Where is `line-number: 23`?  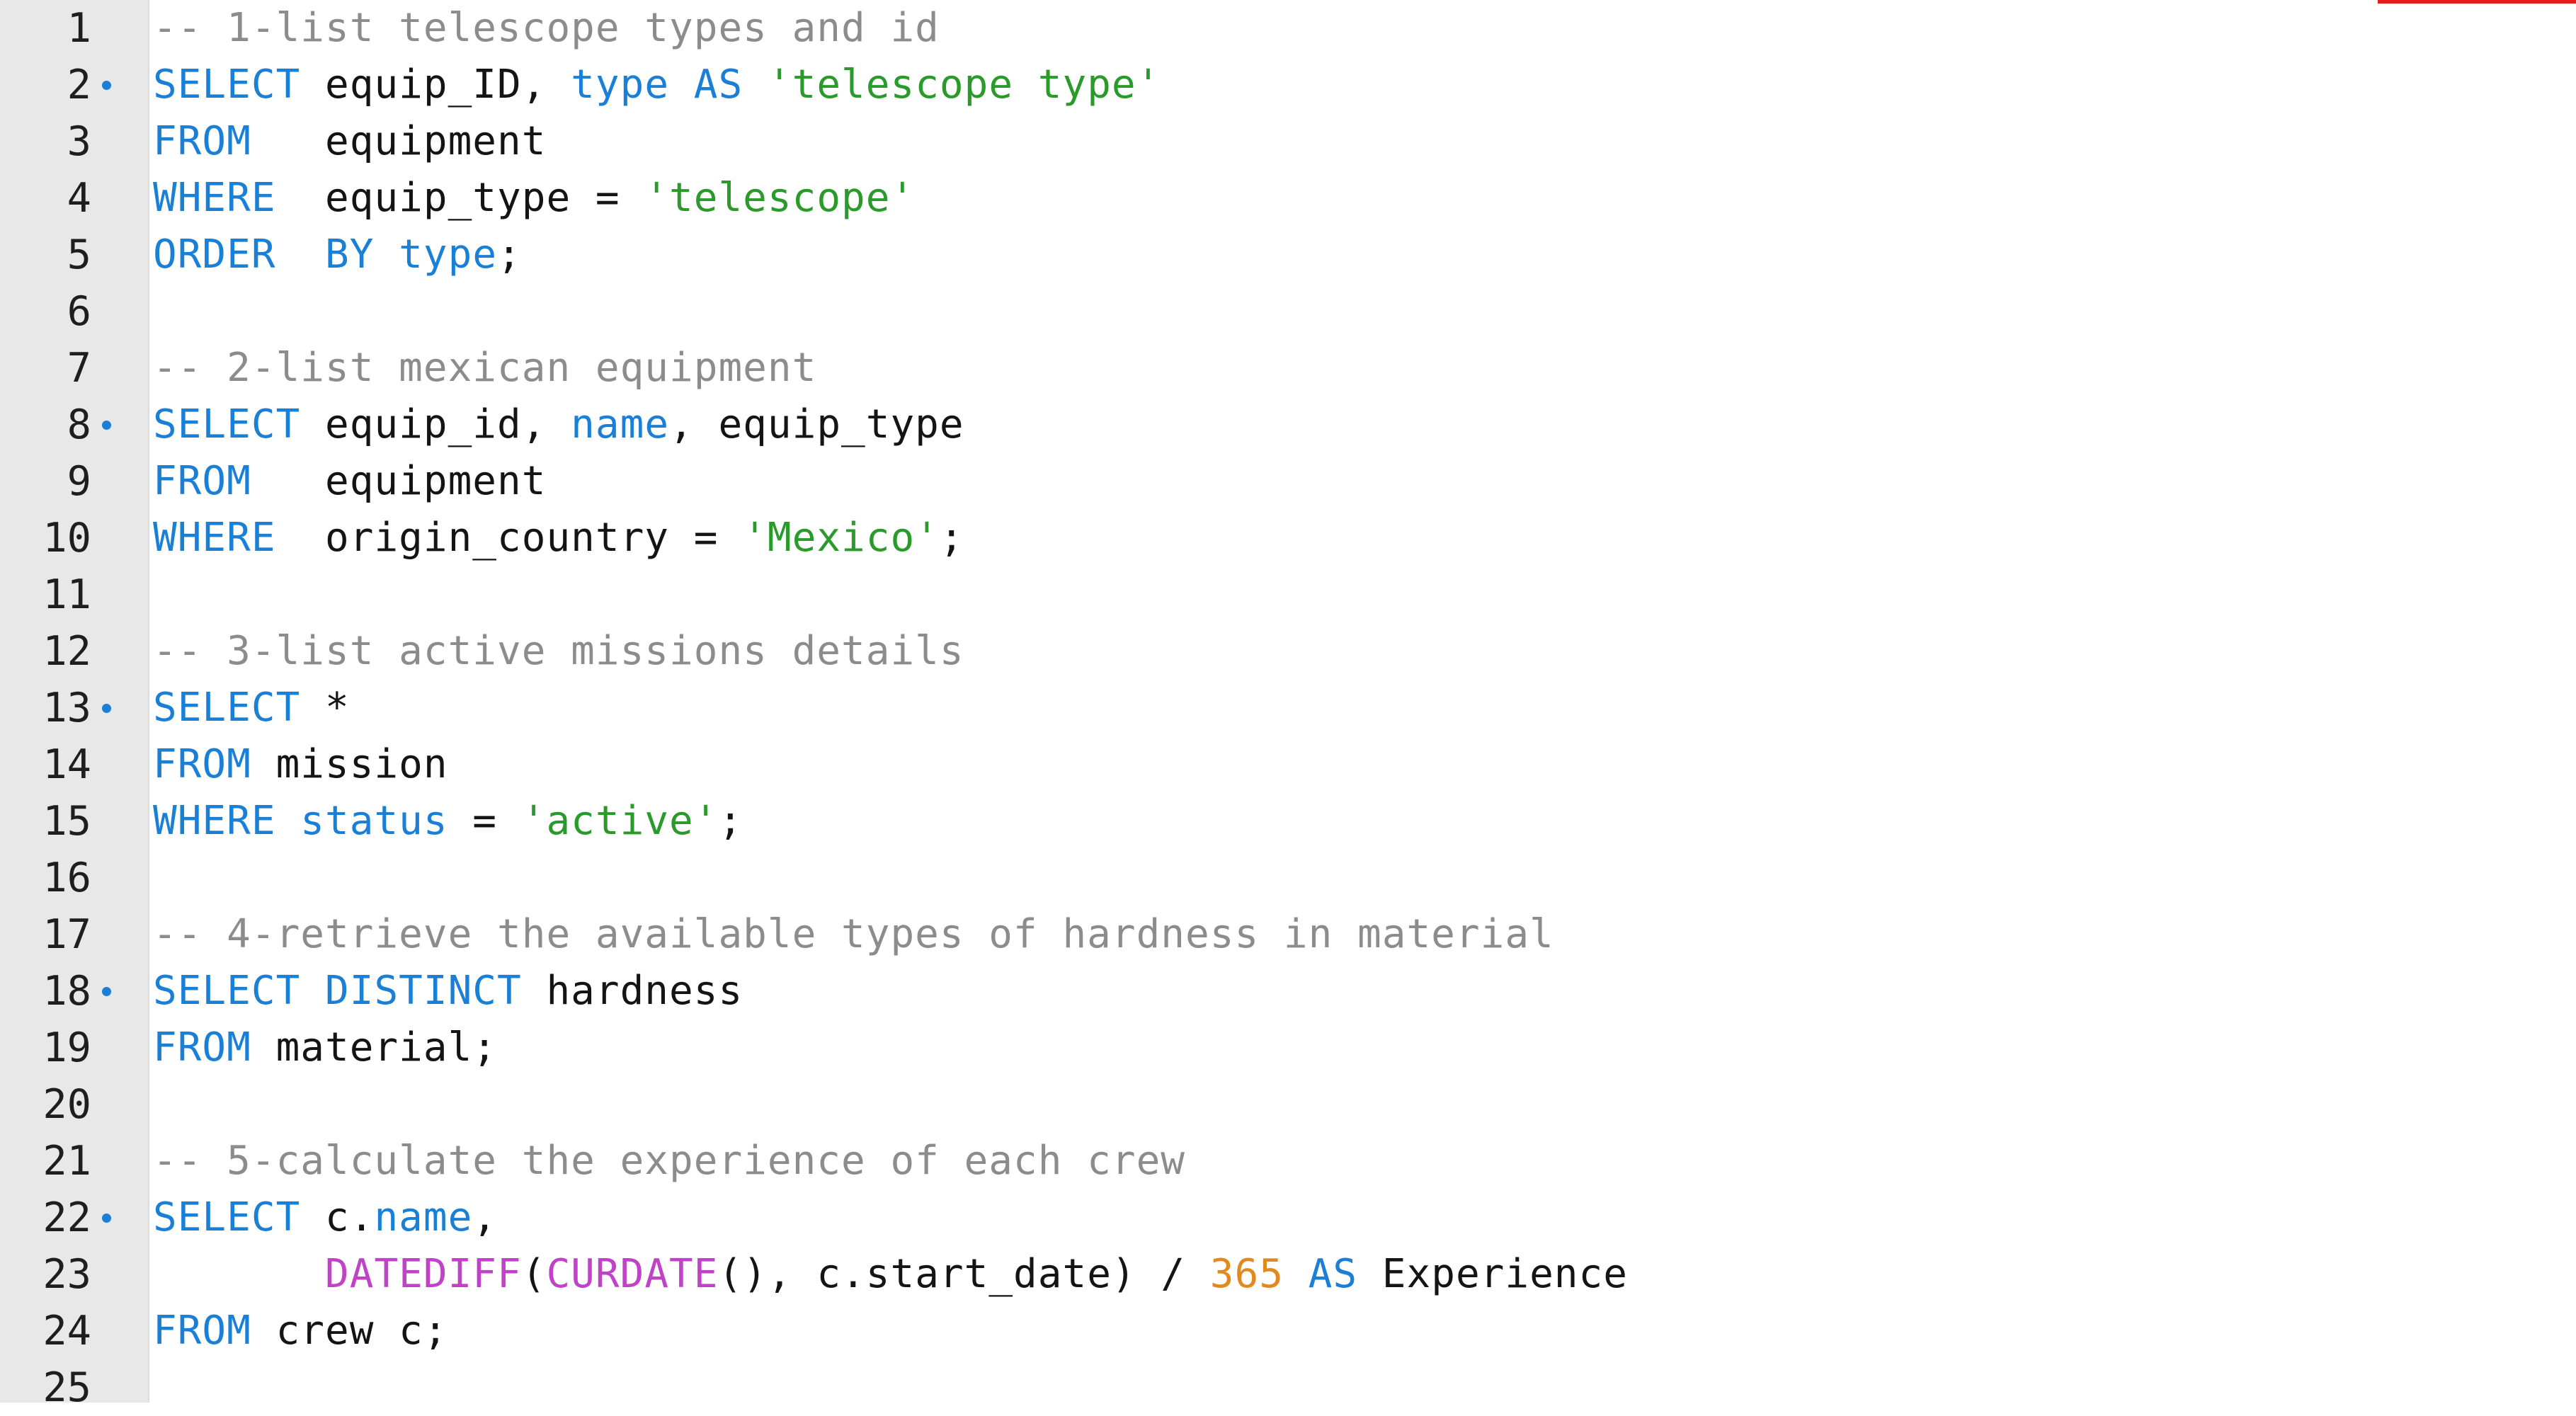 line-number: 23 is located at coordinates (66, 1274).